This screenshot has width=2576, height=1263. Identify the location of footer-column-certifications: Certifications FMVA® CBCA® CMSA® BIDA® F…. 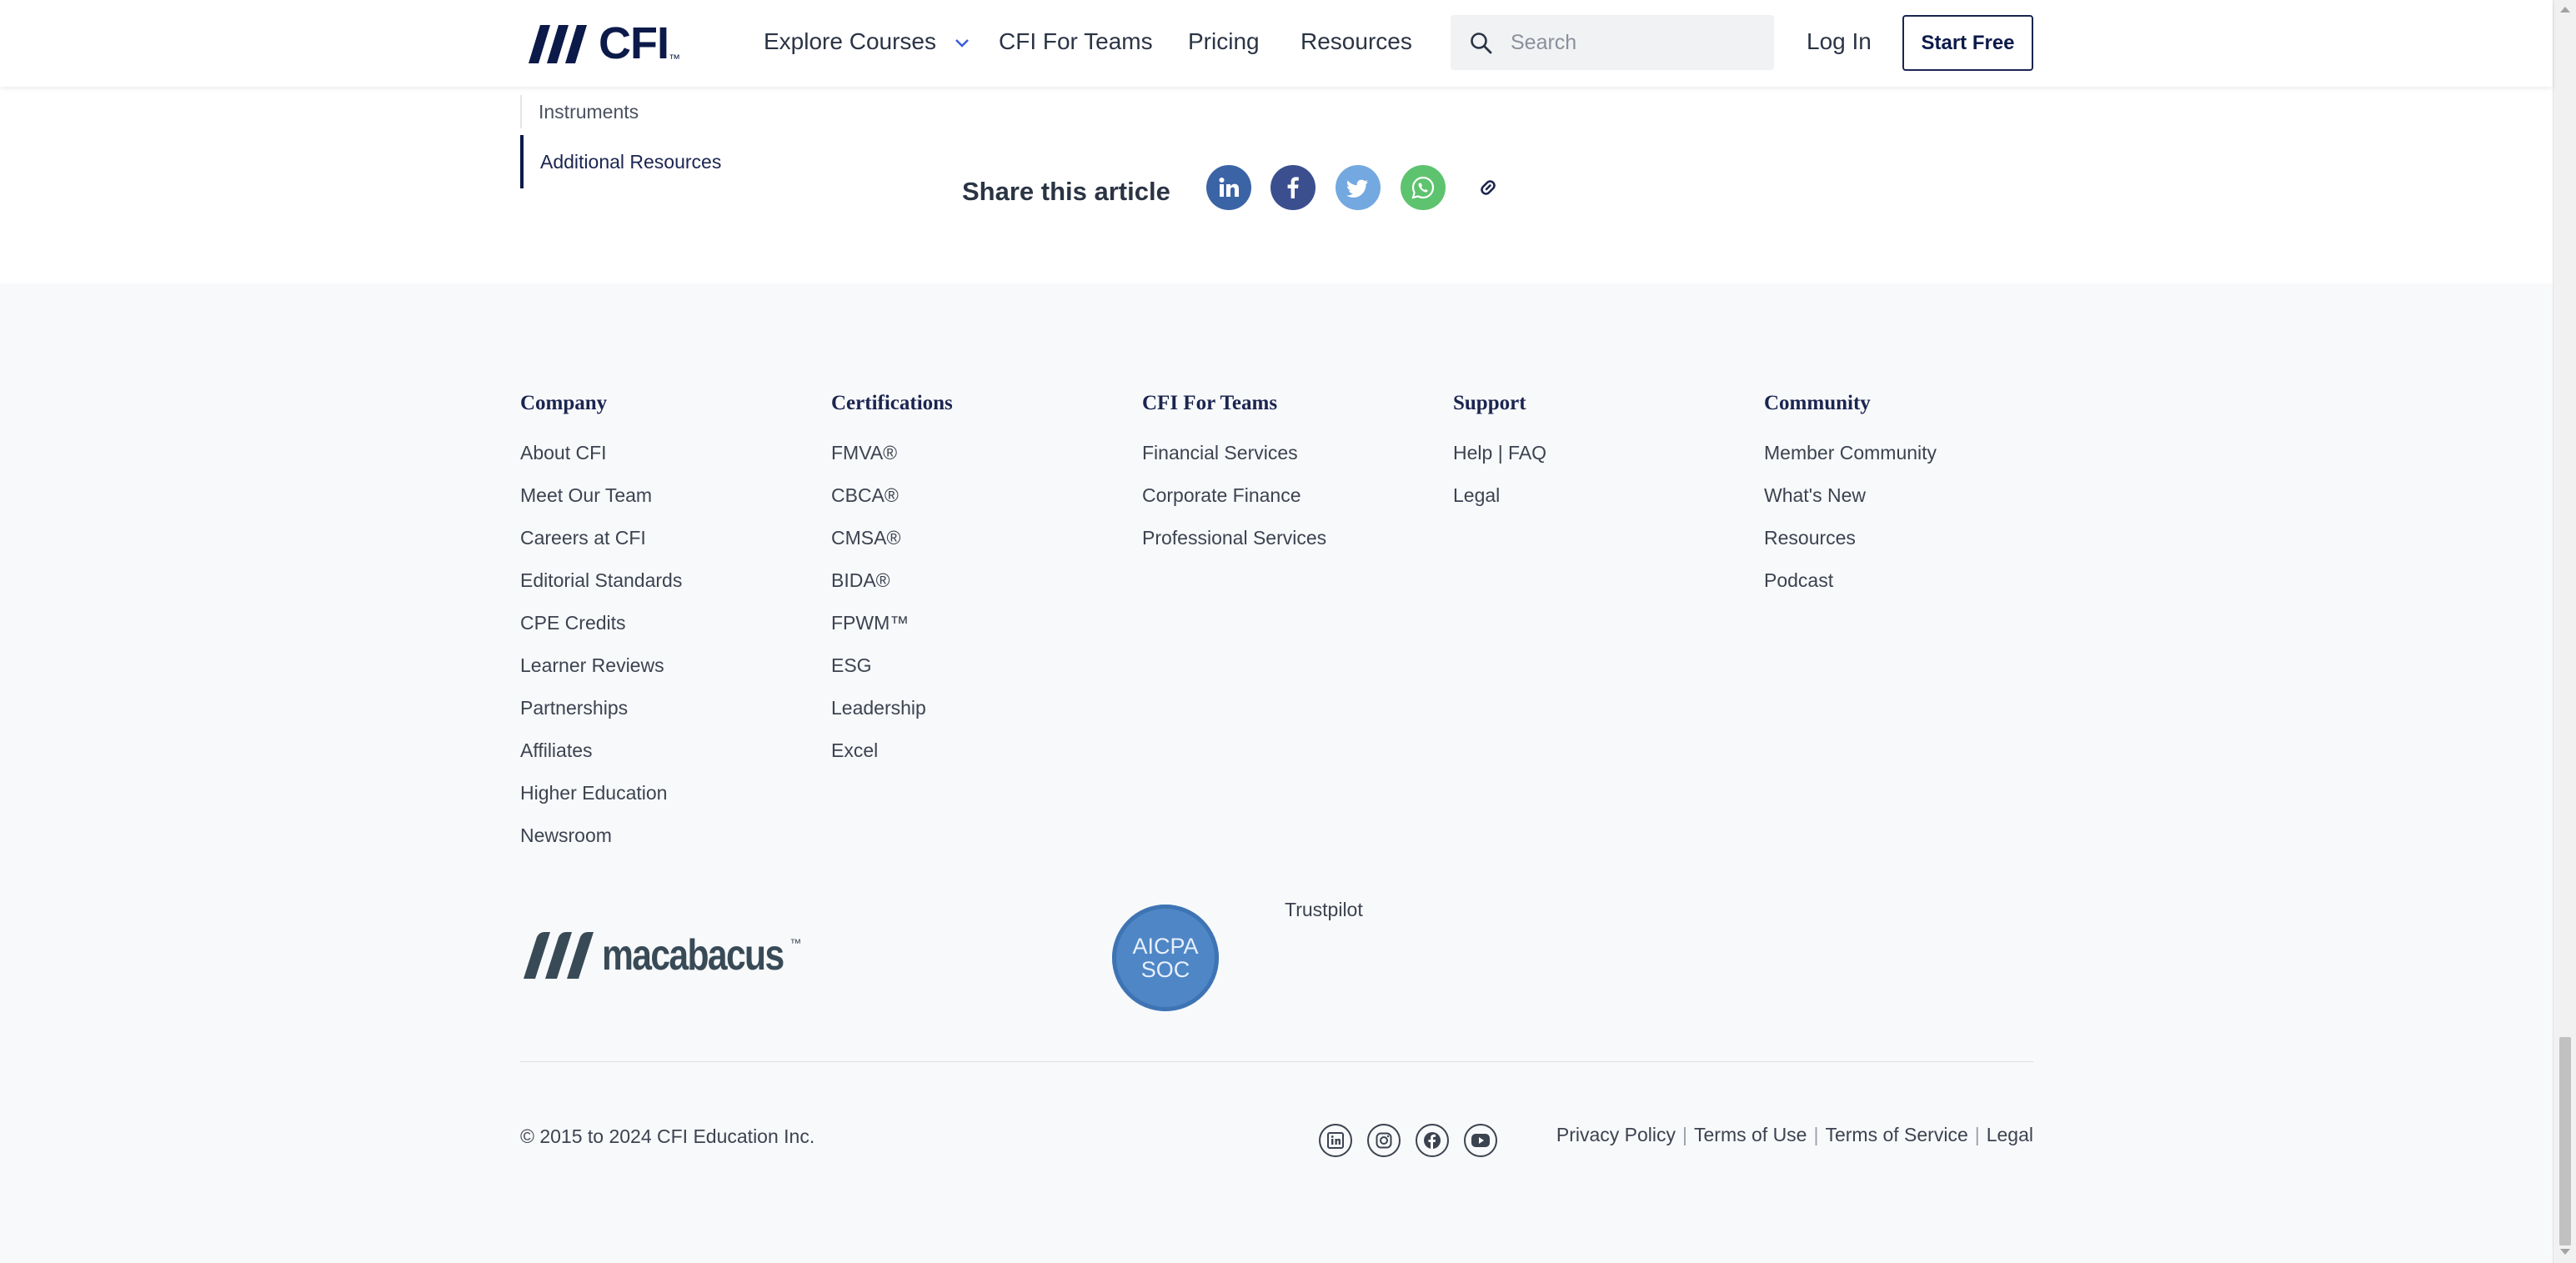
(892, 587).